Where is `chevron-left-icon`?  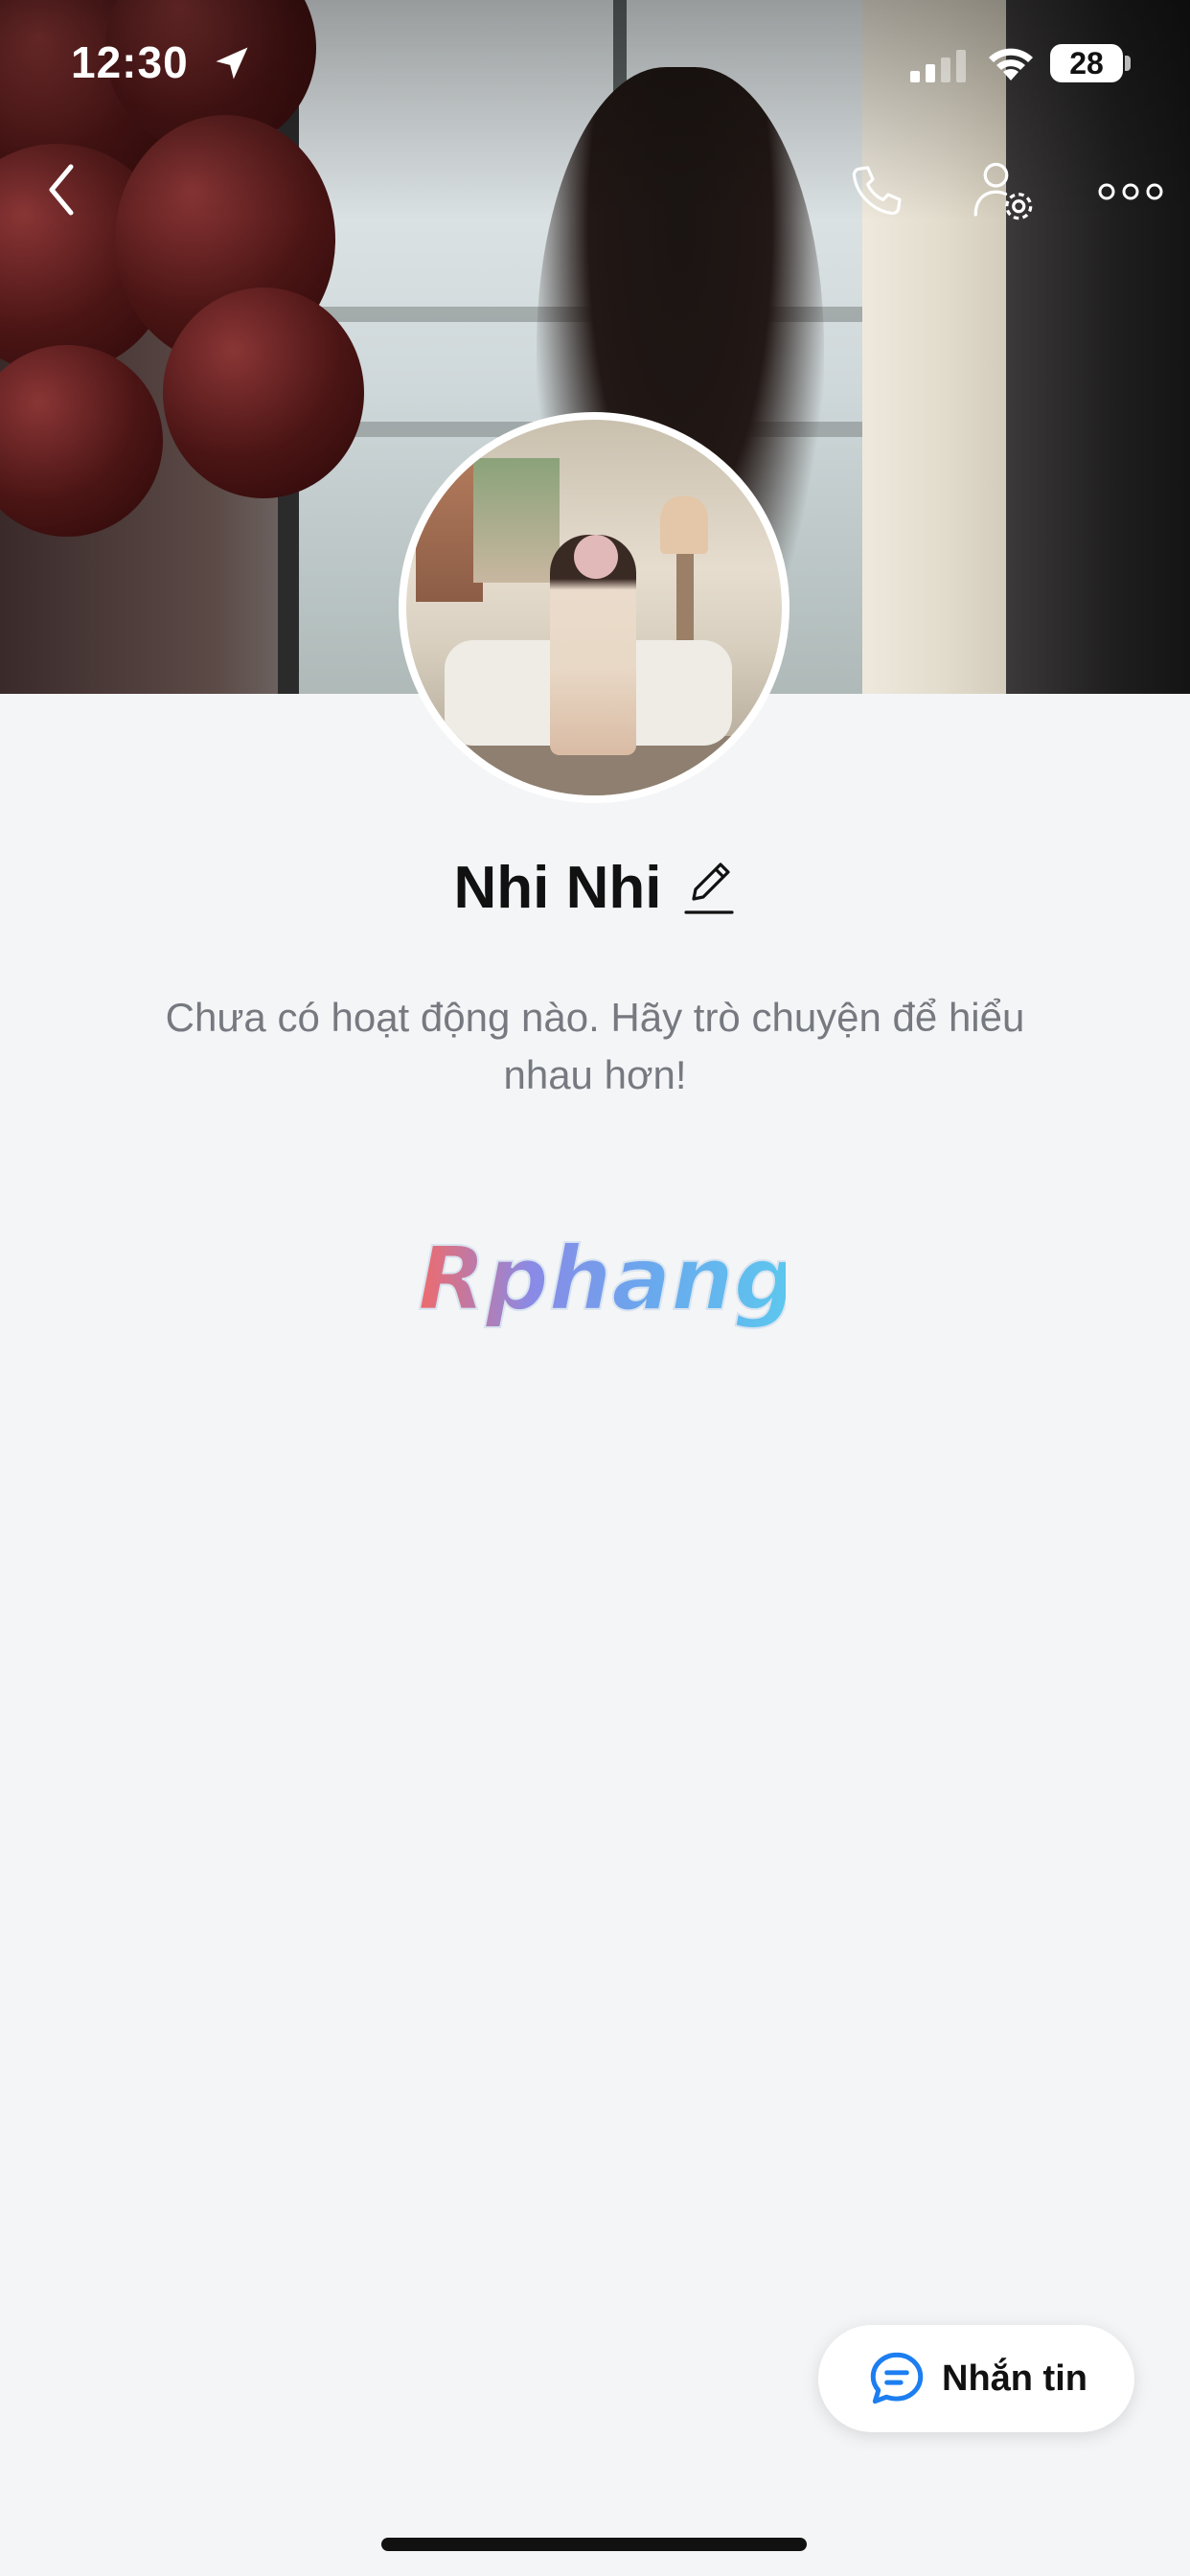 chevron-left-icon is located at coordinates (62, 190).